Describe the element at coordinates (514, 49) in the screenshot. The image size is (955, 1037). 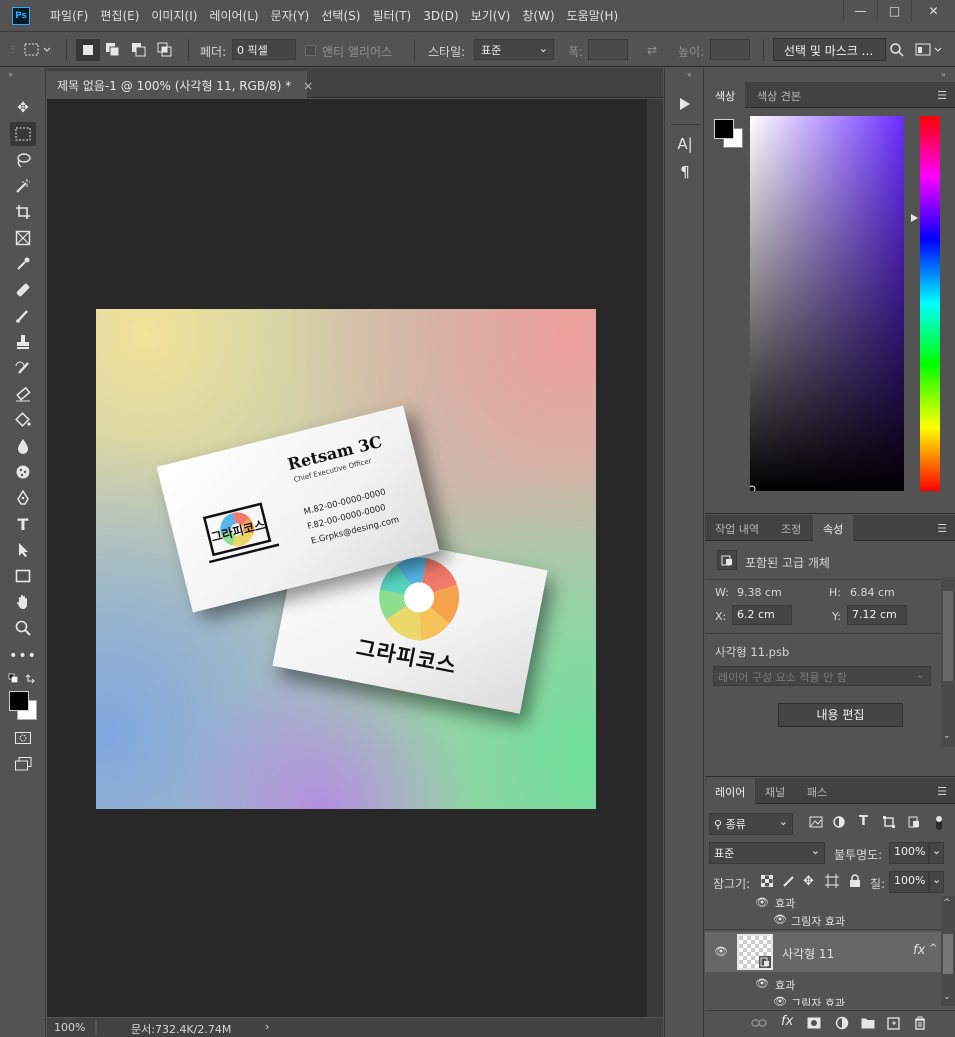
I see `style-select: 표준 ⌄` at that location.